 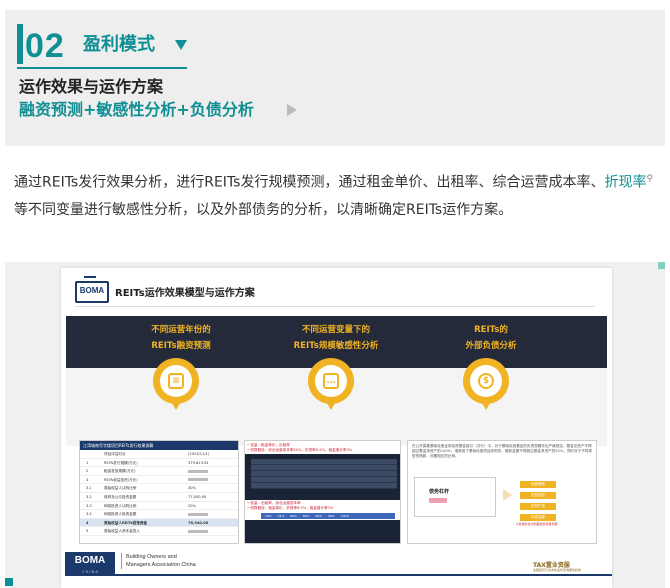 I want to click on title-divider, so click(x=335, y=306).